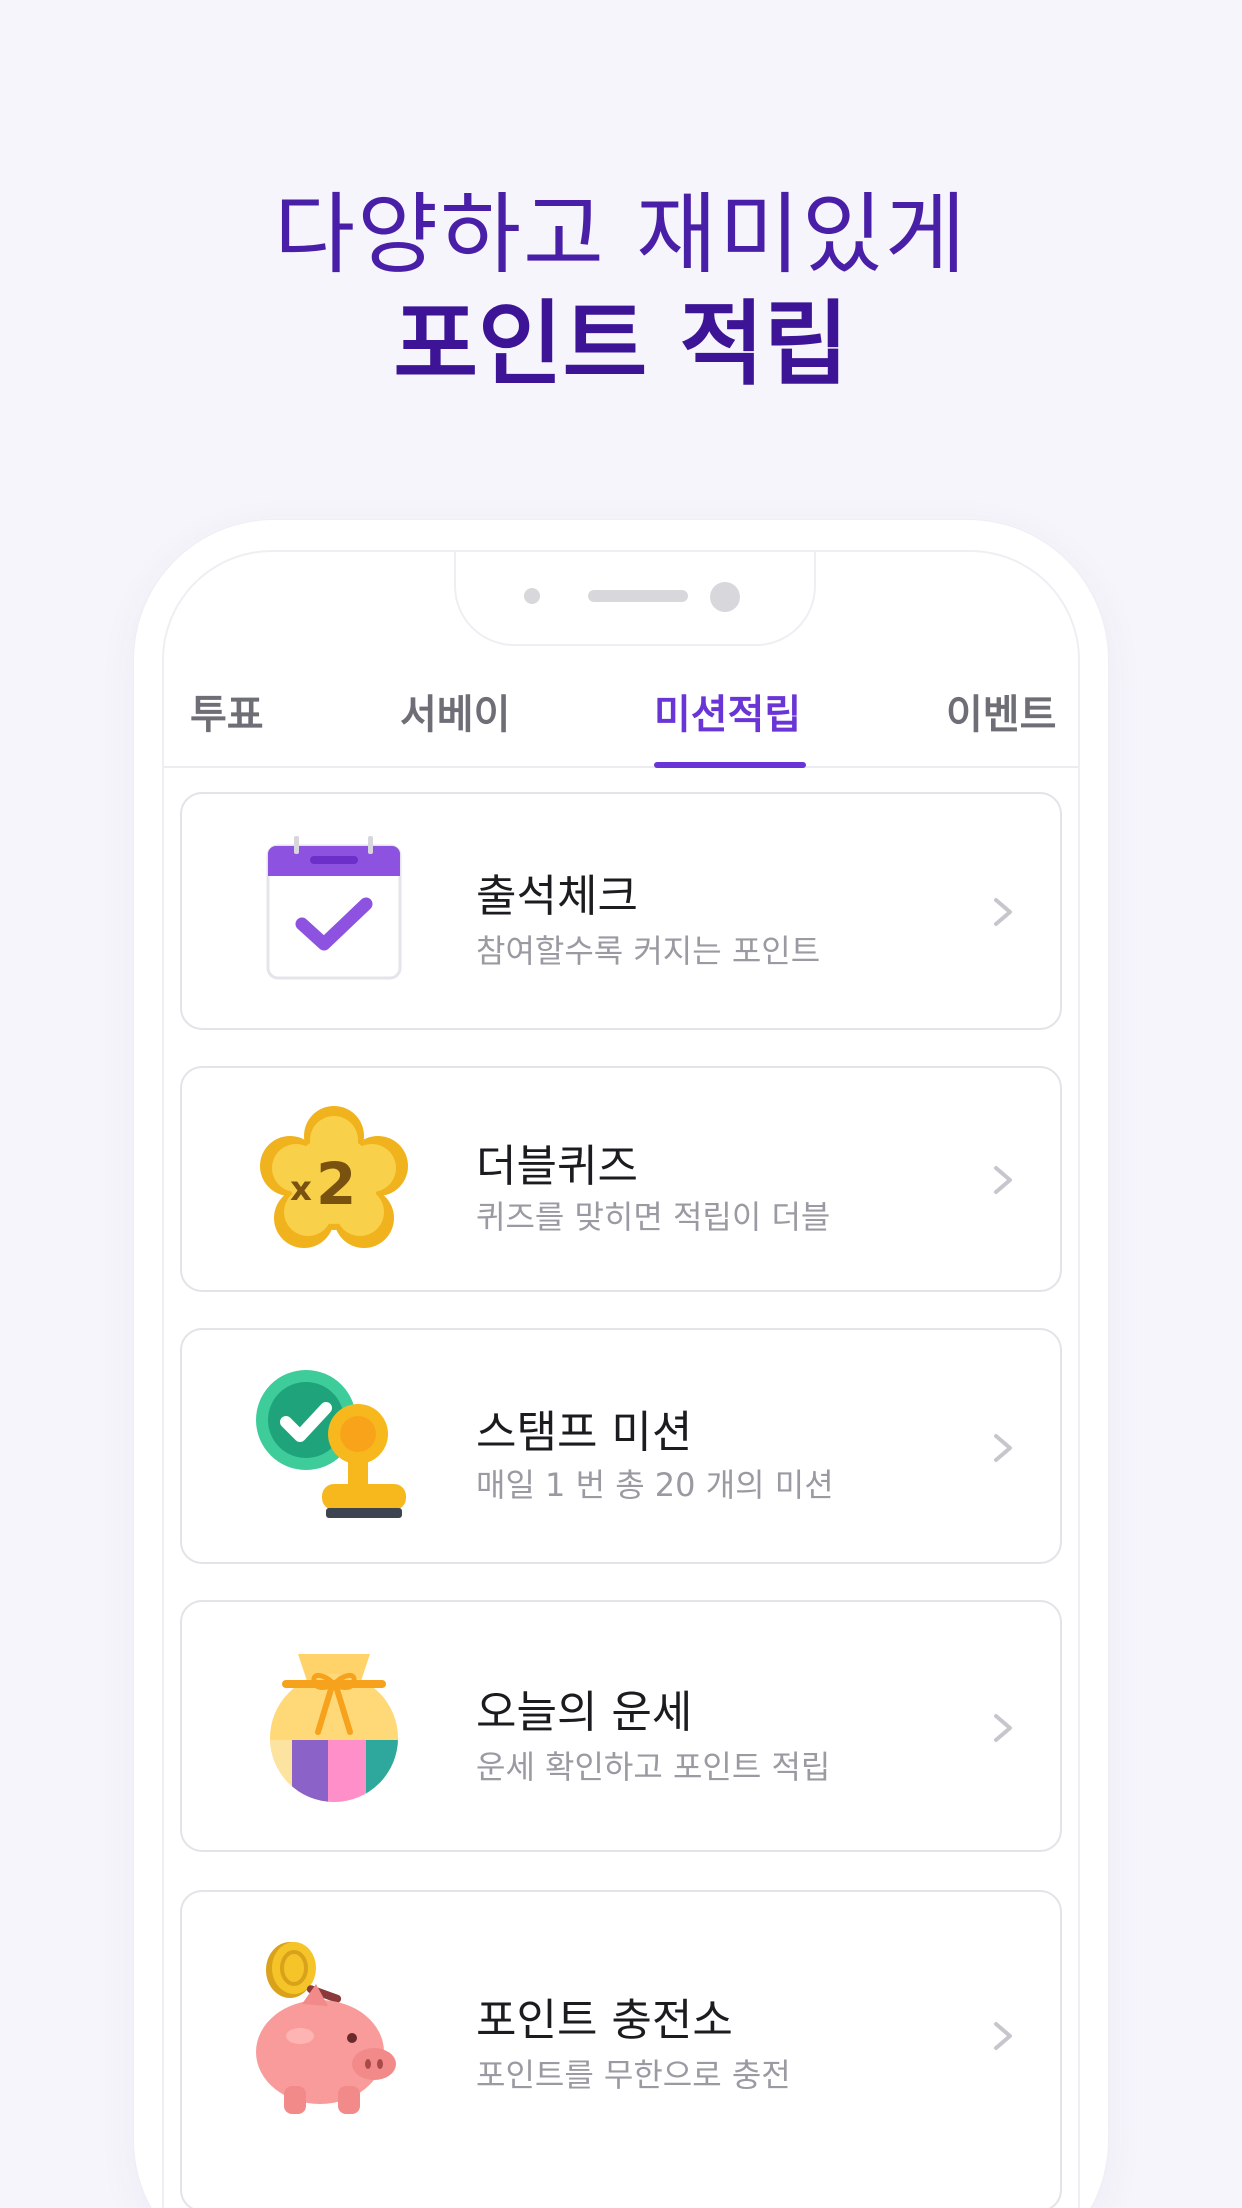 The width and height of the screenshot is (1242, 2208). Describe the element at coordinates (326, 2028) in the screenshot. I see `piggy-bank-icon` at that location.